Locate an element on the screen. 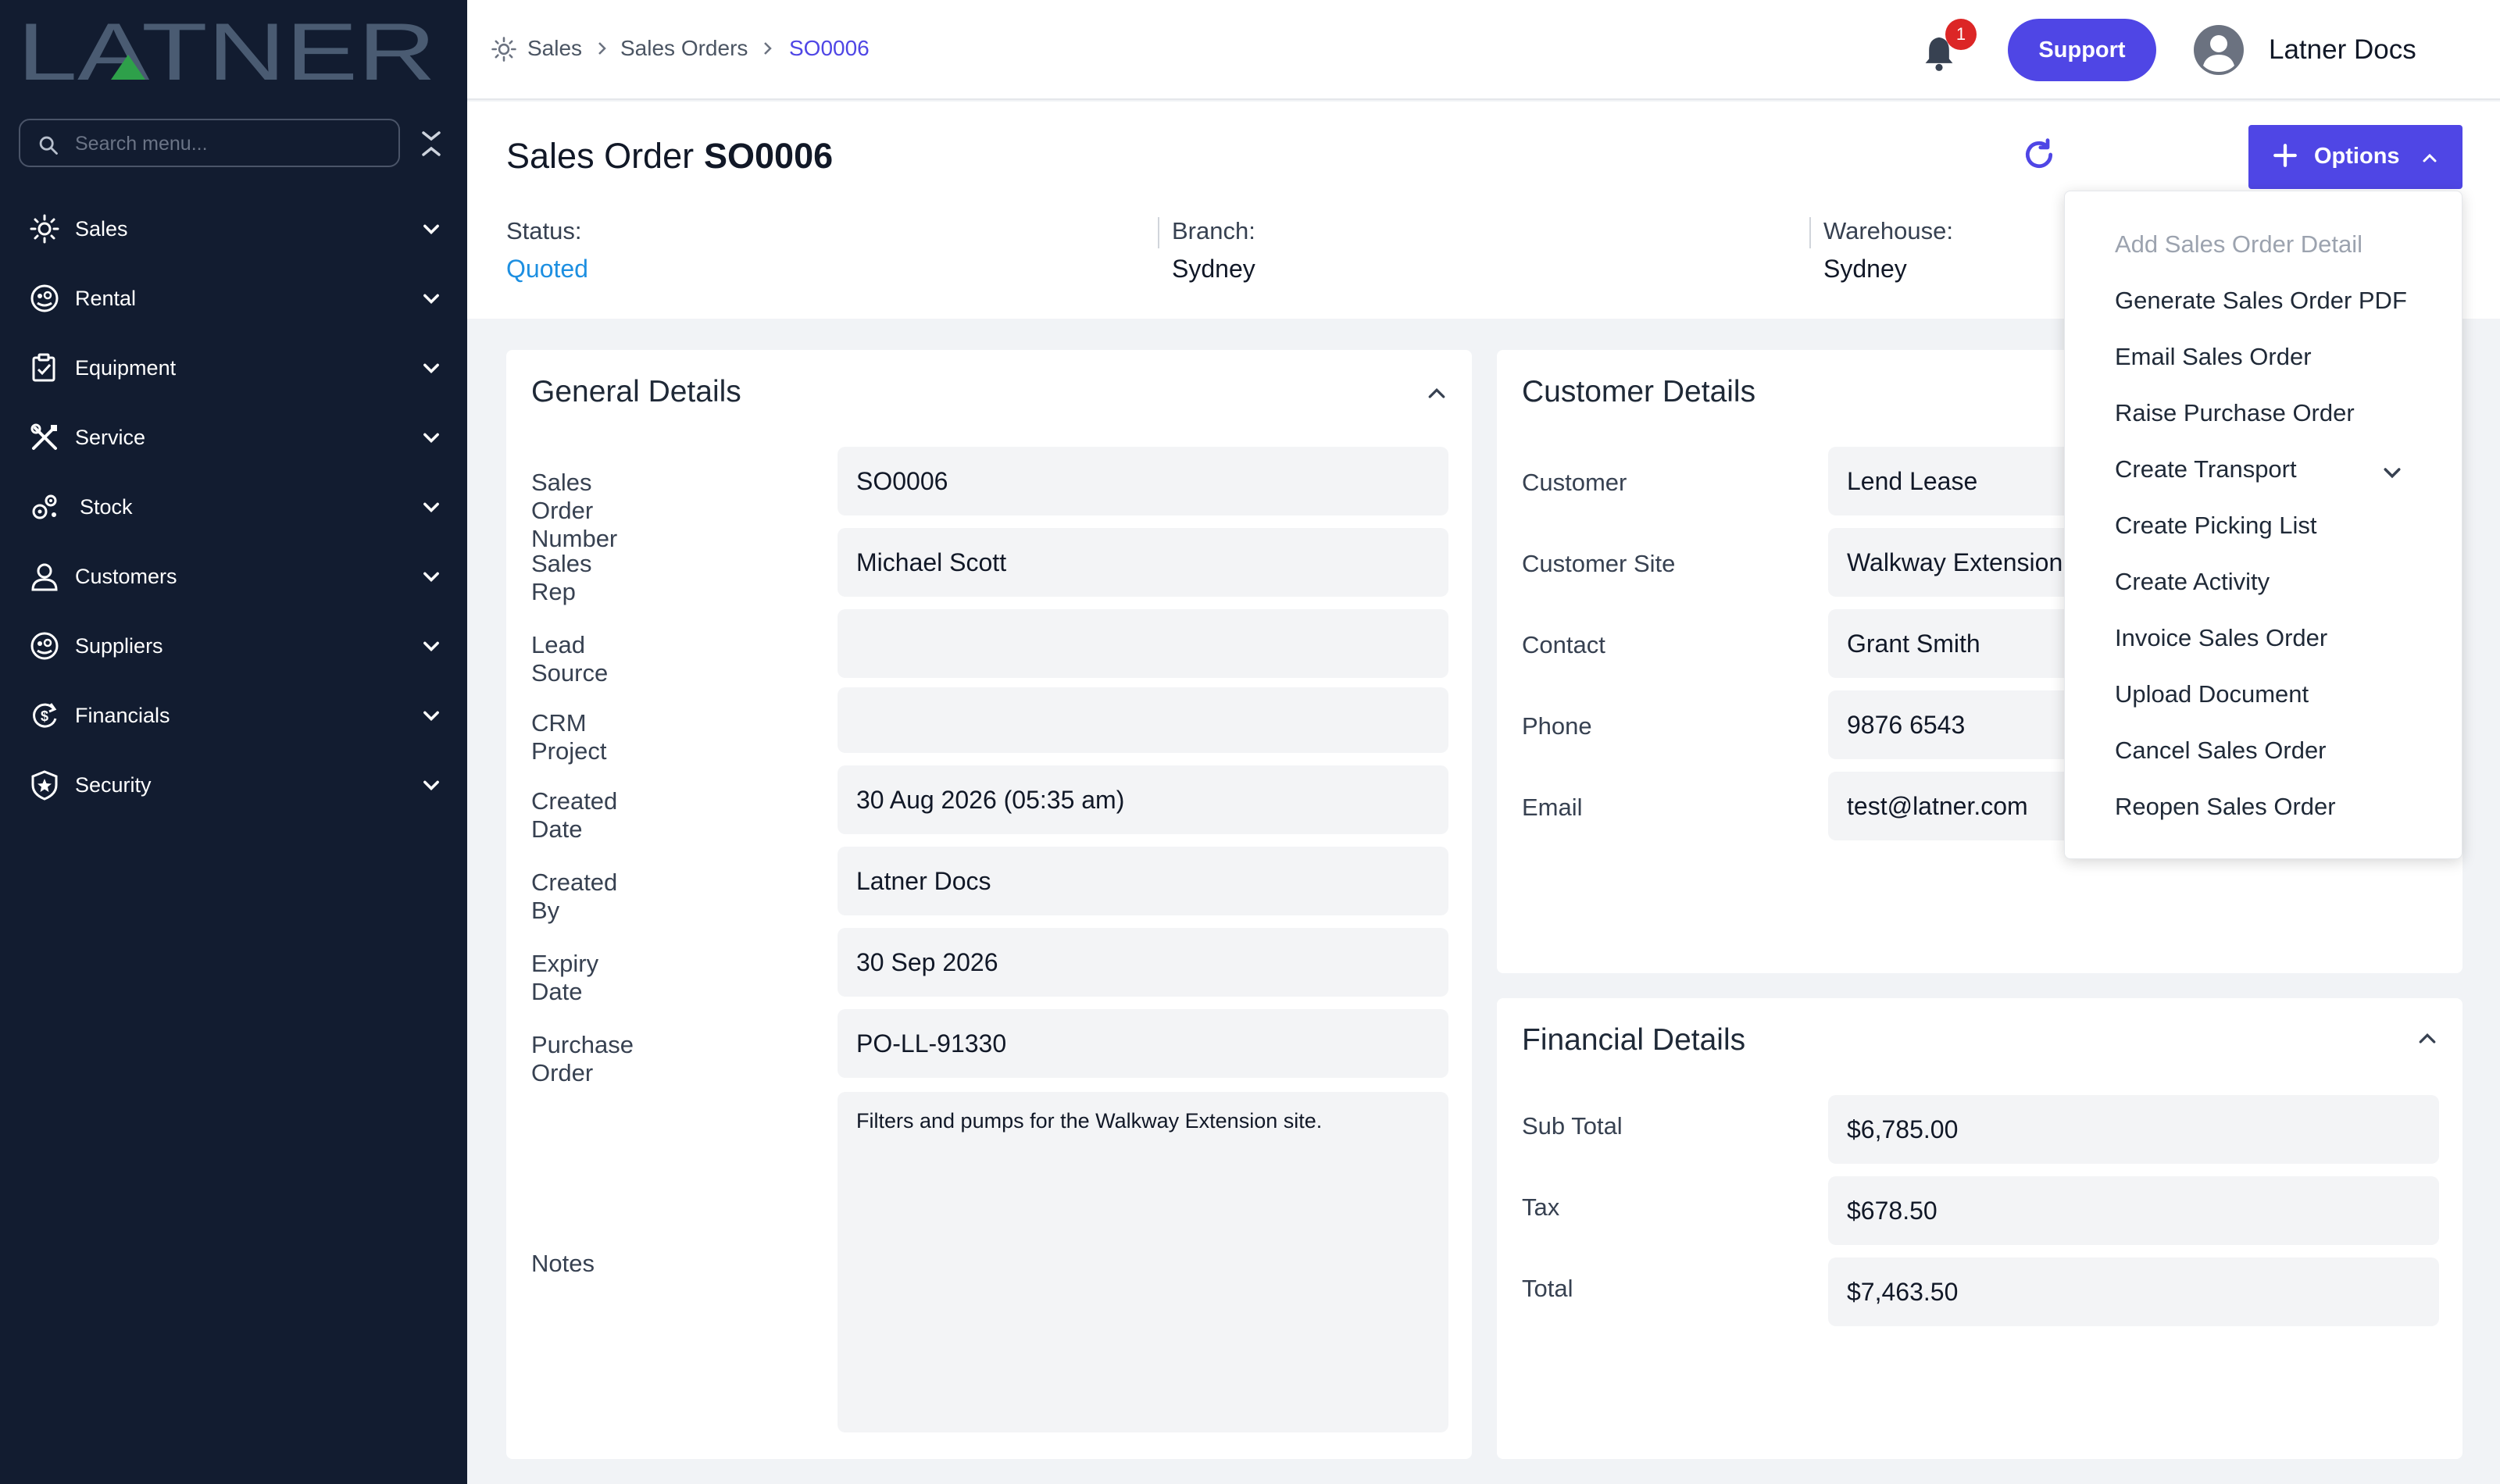  warehouse-label: Warehouse: is located at coordinates (1888, 230).